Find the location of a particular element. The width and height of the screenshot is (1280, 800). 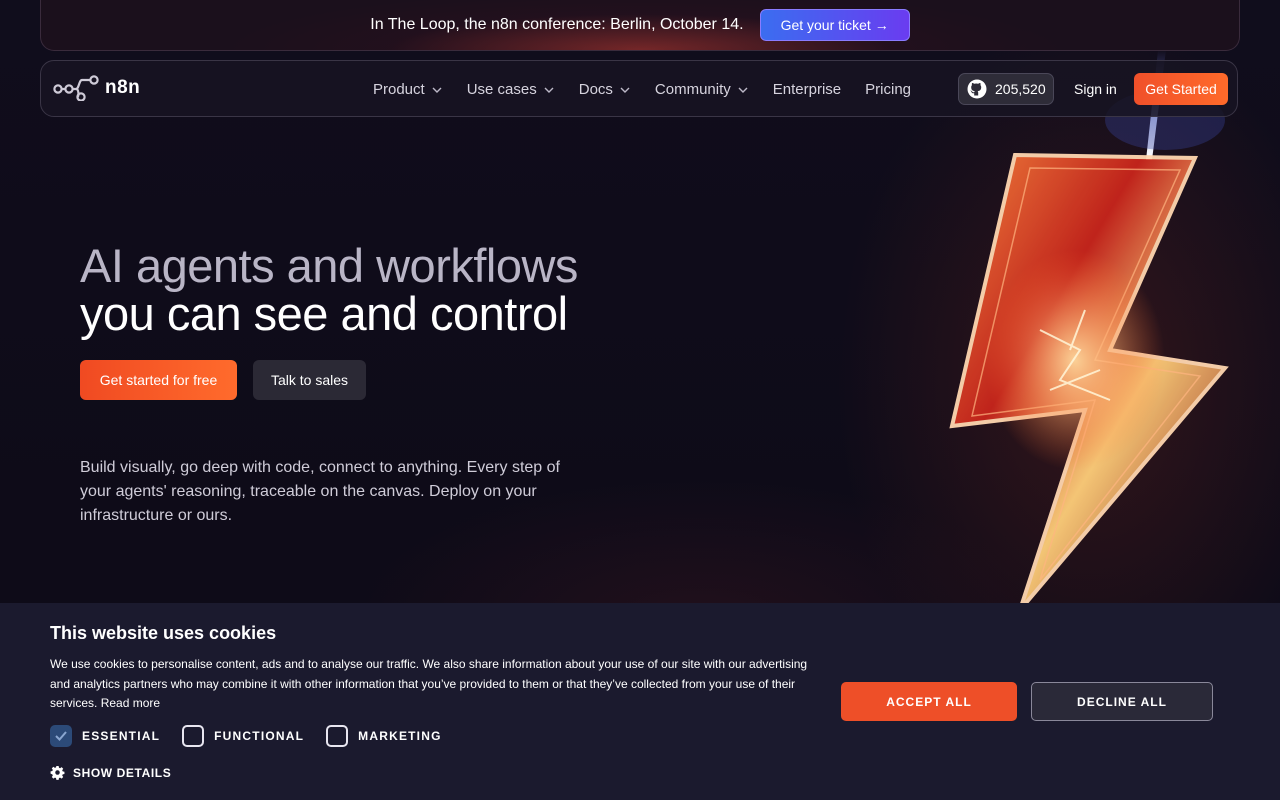

nav-item-label: Enterprise is located at coordinates (807, 89).